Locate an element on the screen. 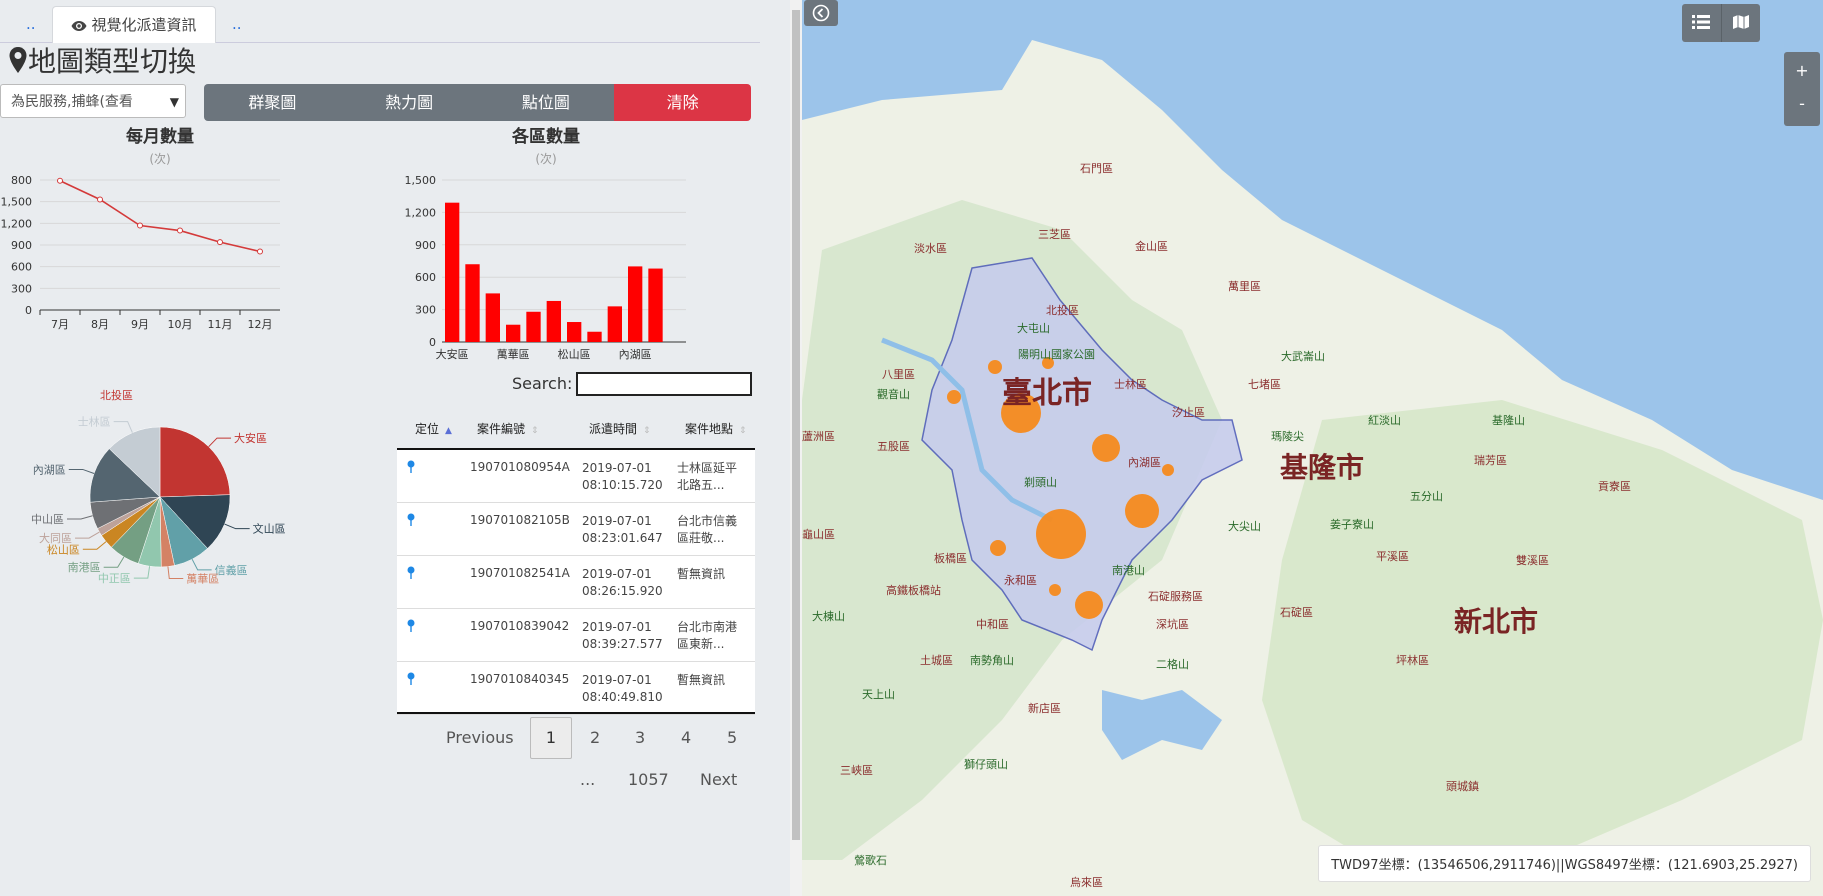  map-place-label: 土城區 is located at coordinates (936, 660).